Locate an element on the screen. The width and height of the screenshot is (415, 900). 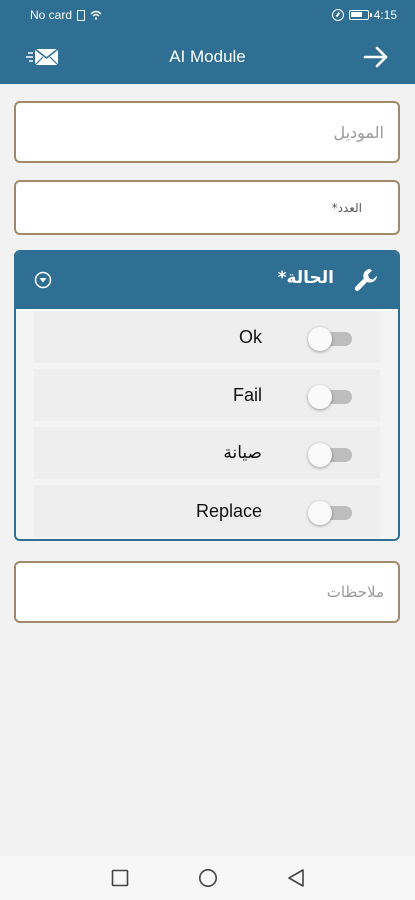
recent-apps-icon is located at coordinates (119, 878).